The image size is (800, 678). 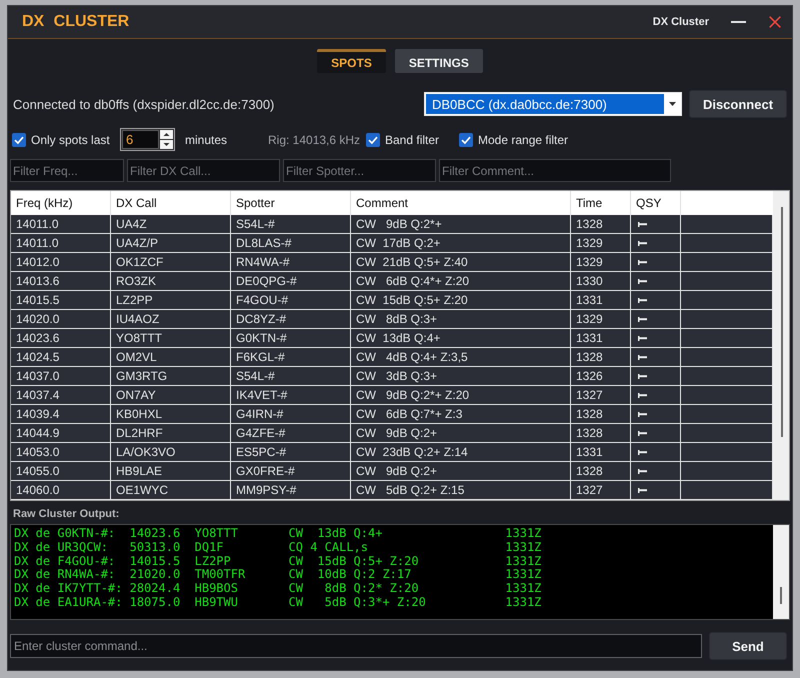 I want to click on table-cell: ON7AY, so click(x=171, y=395).